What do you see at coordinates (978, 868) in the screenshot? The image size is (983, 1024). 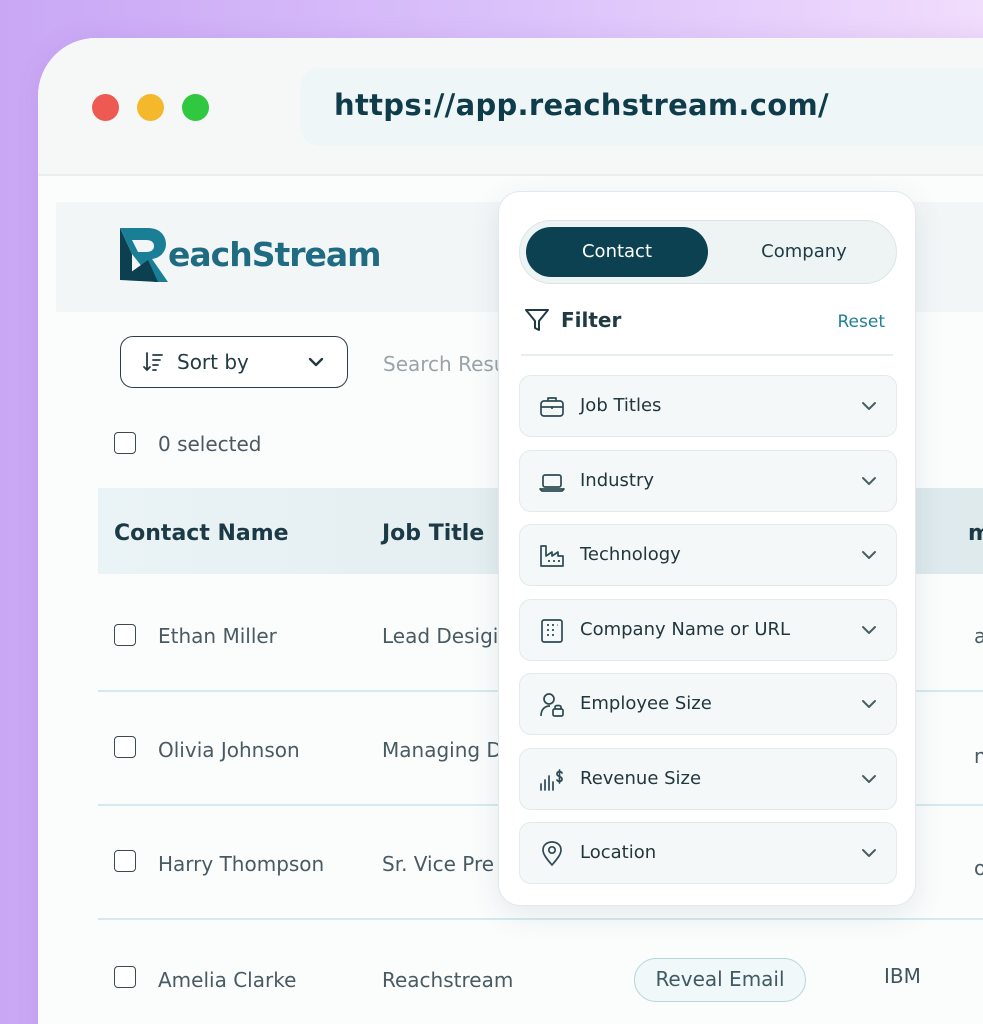 I see `company-name: oro` at bounding box center [978, 868].